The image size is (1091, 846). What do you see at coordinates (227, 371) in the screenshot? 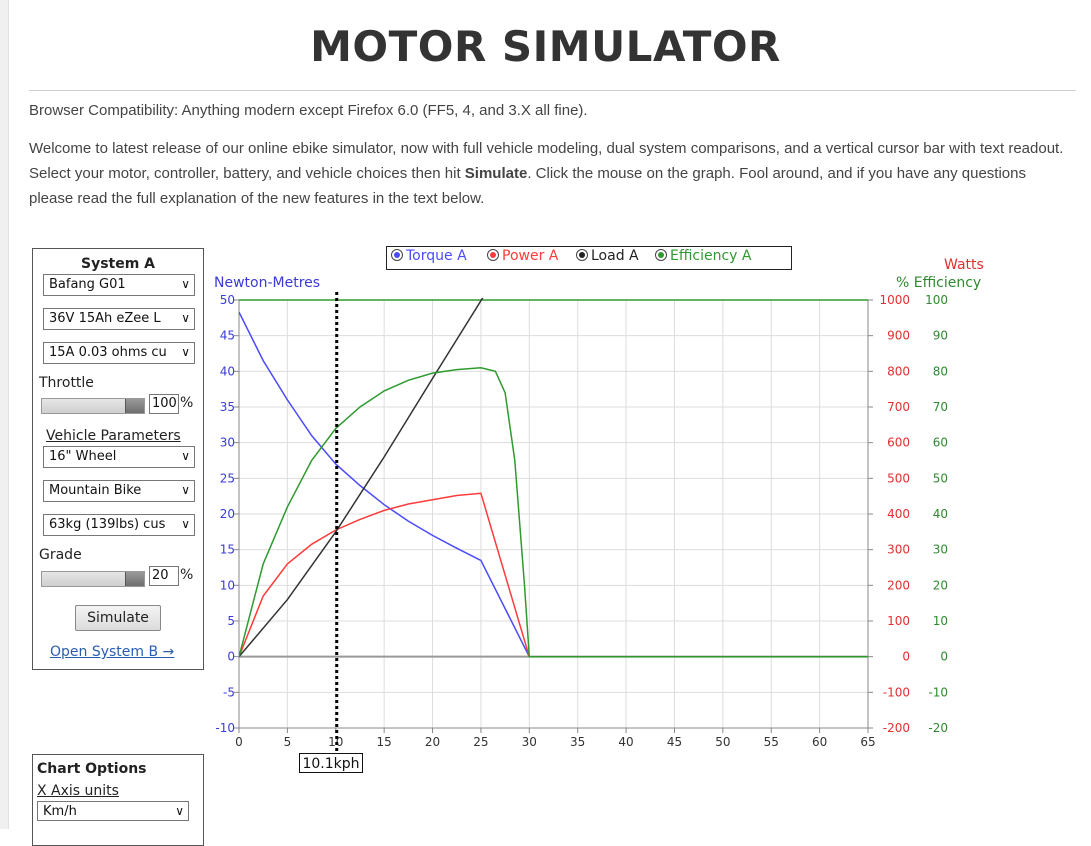
I see `y-left-tick-label: 40` at bounding box center [227, 371].